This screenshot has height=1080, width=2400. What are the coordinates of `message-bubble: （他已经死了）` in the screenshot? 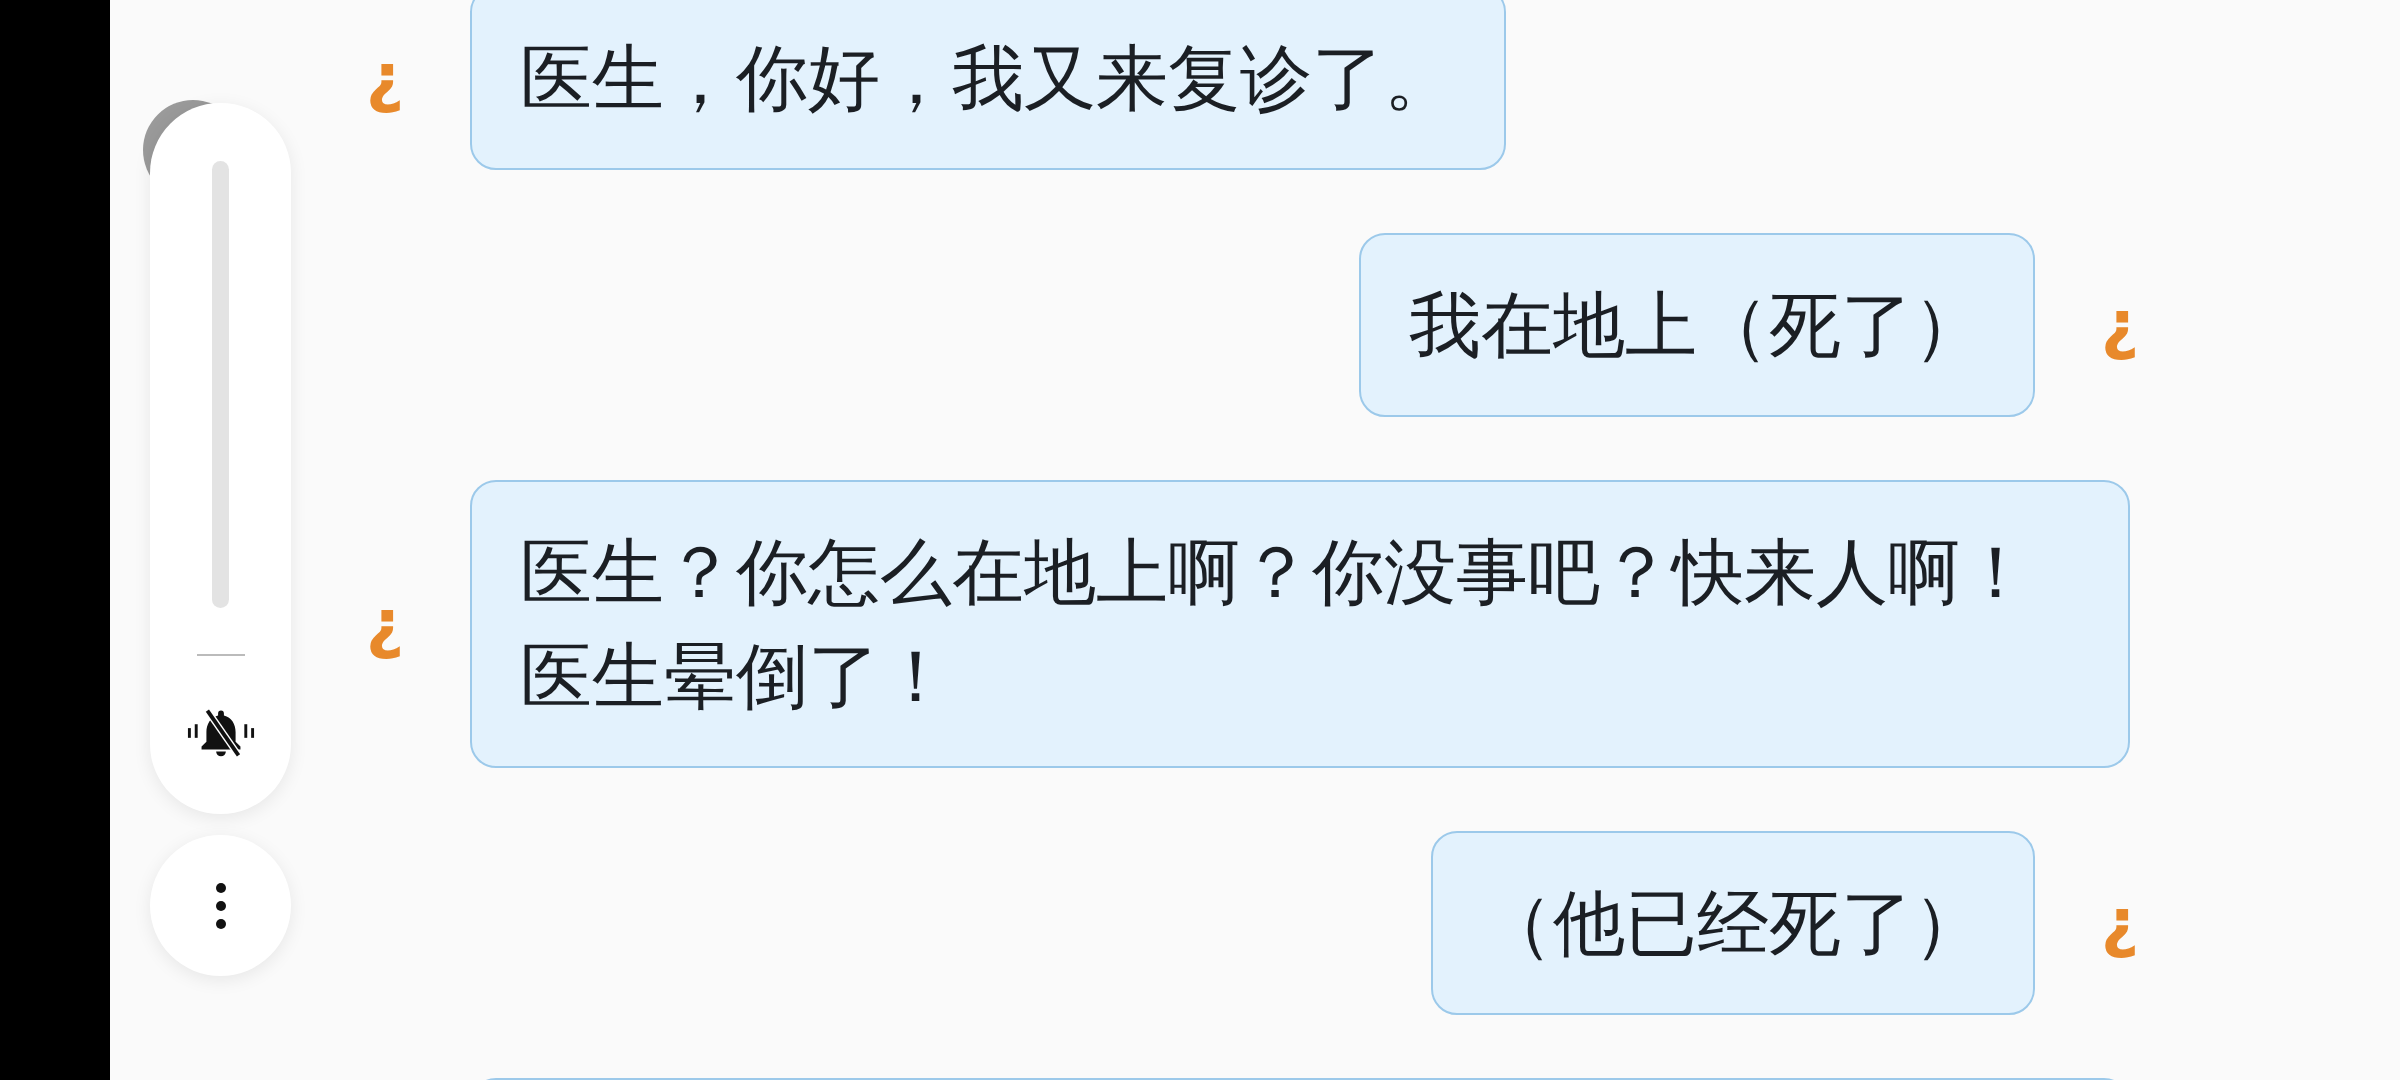 It's located at (1733, 923).